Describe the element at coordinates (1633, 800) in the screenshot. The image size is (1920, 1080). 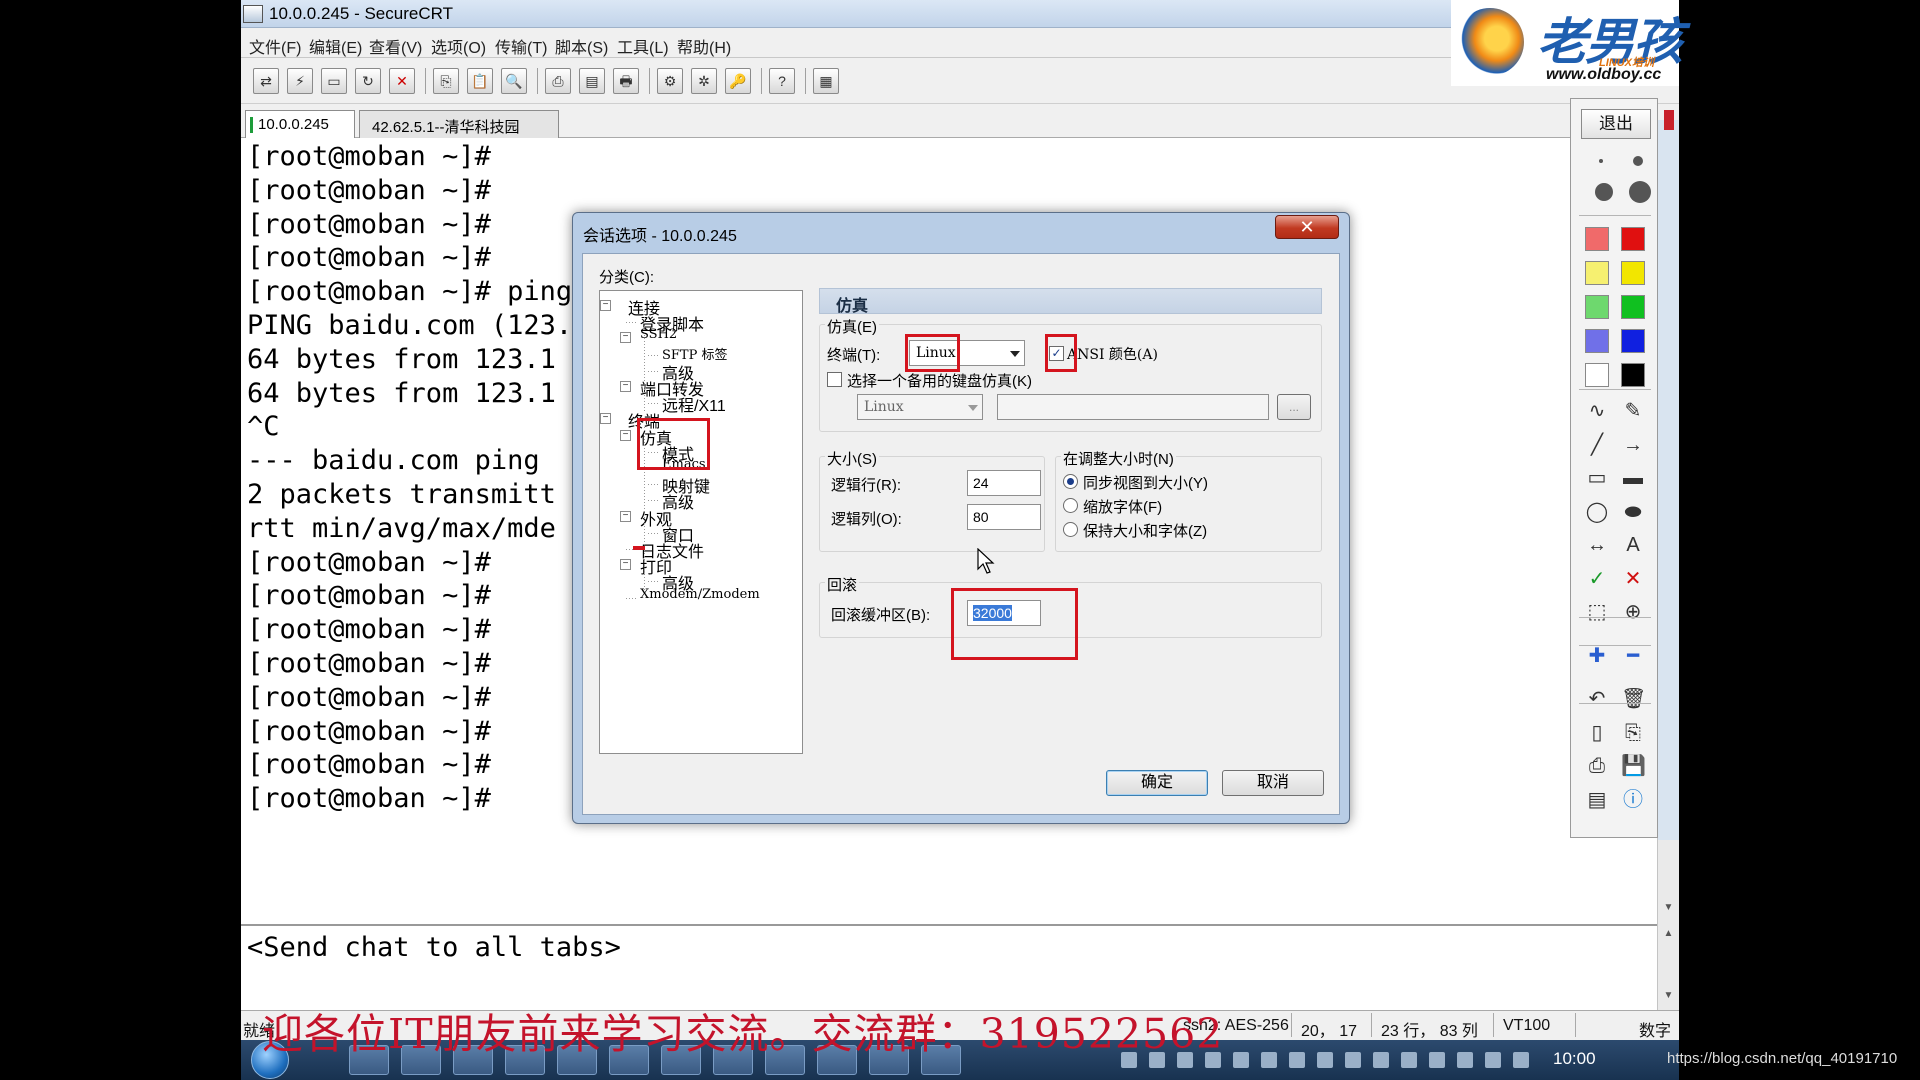
I see `info-icon: ⓘ` at that location.